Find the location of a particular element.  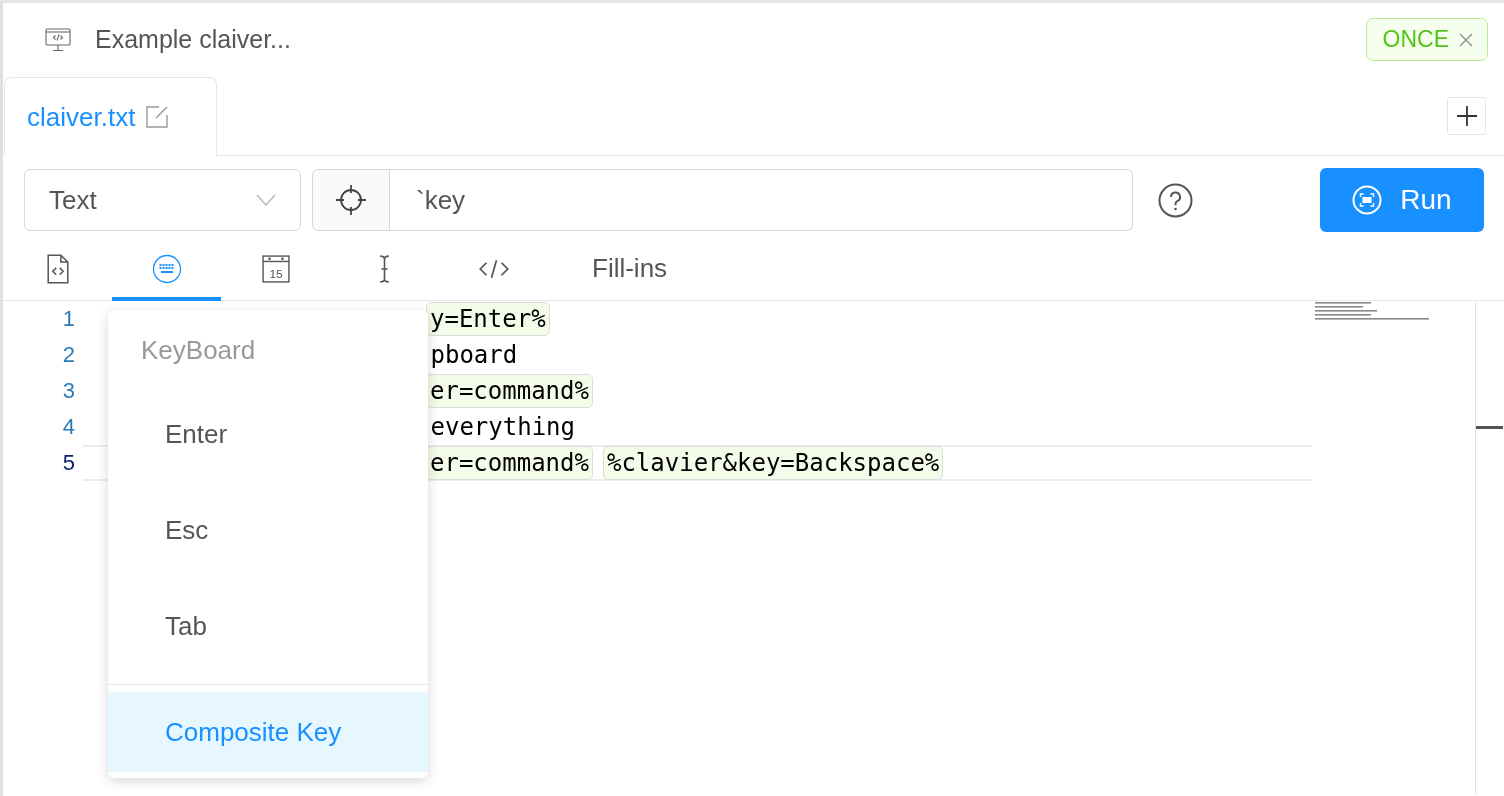

tag-badge: ONCE is located at coordinates (1426, 39).